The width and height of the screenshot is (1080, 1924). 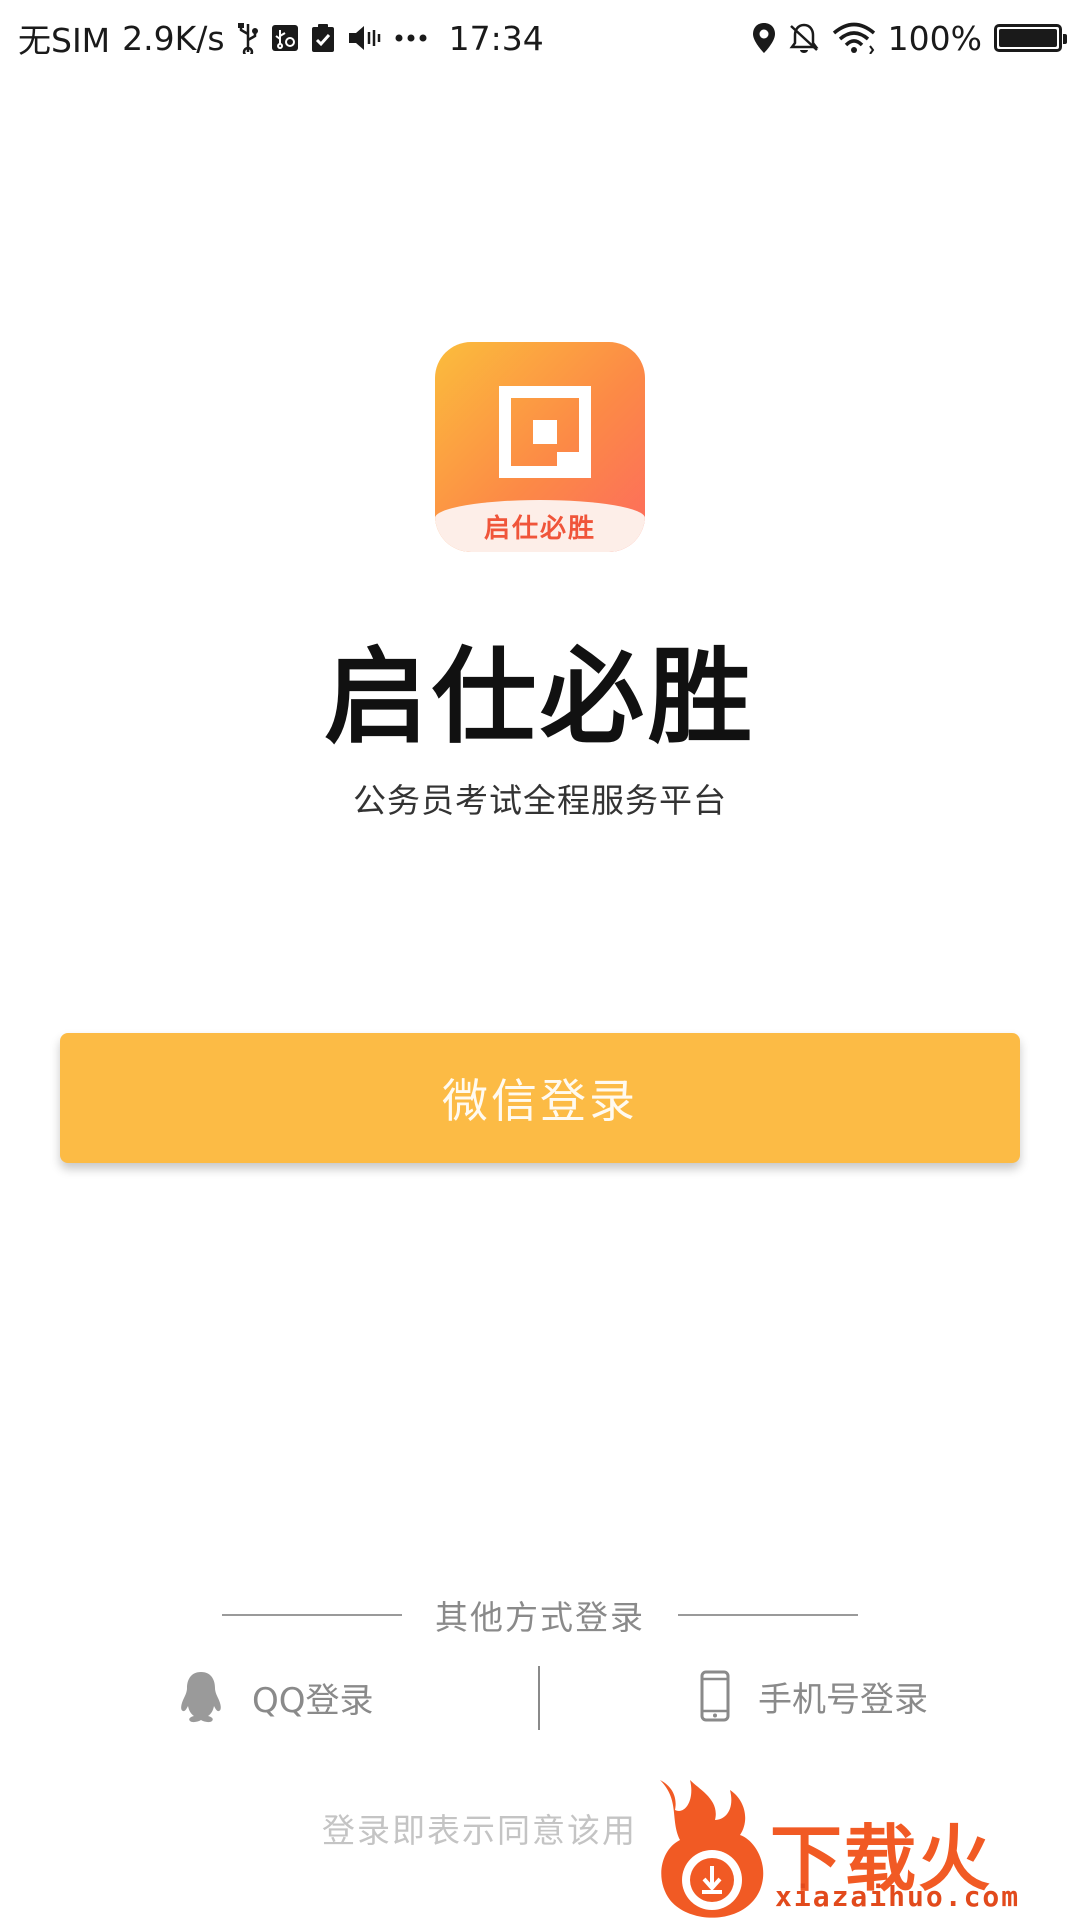 What do you see at coordinates (843, 1699) in the screenshot?
I see `phone-login-label: 手机号登录` at bounding box center [843, 1699].